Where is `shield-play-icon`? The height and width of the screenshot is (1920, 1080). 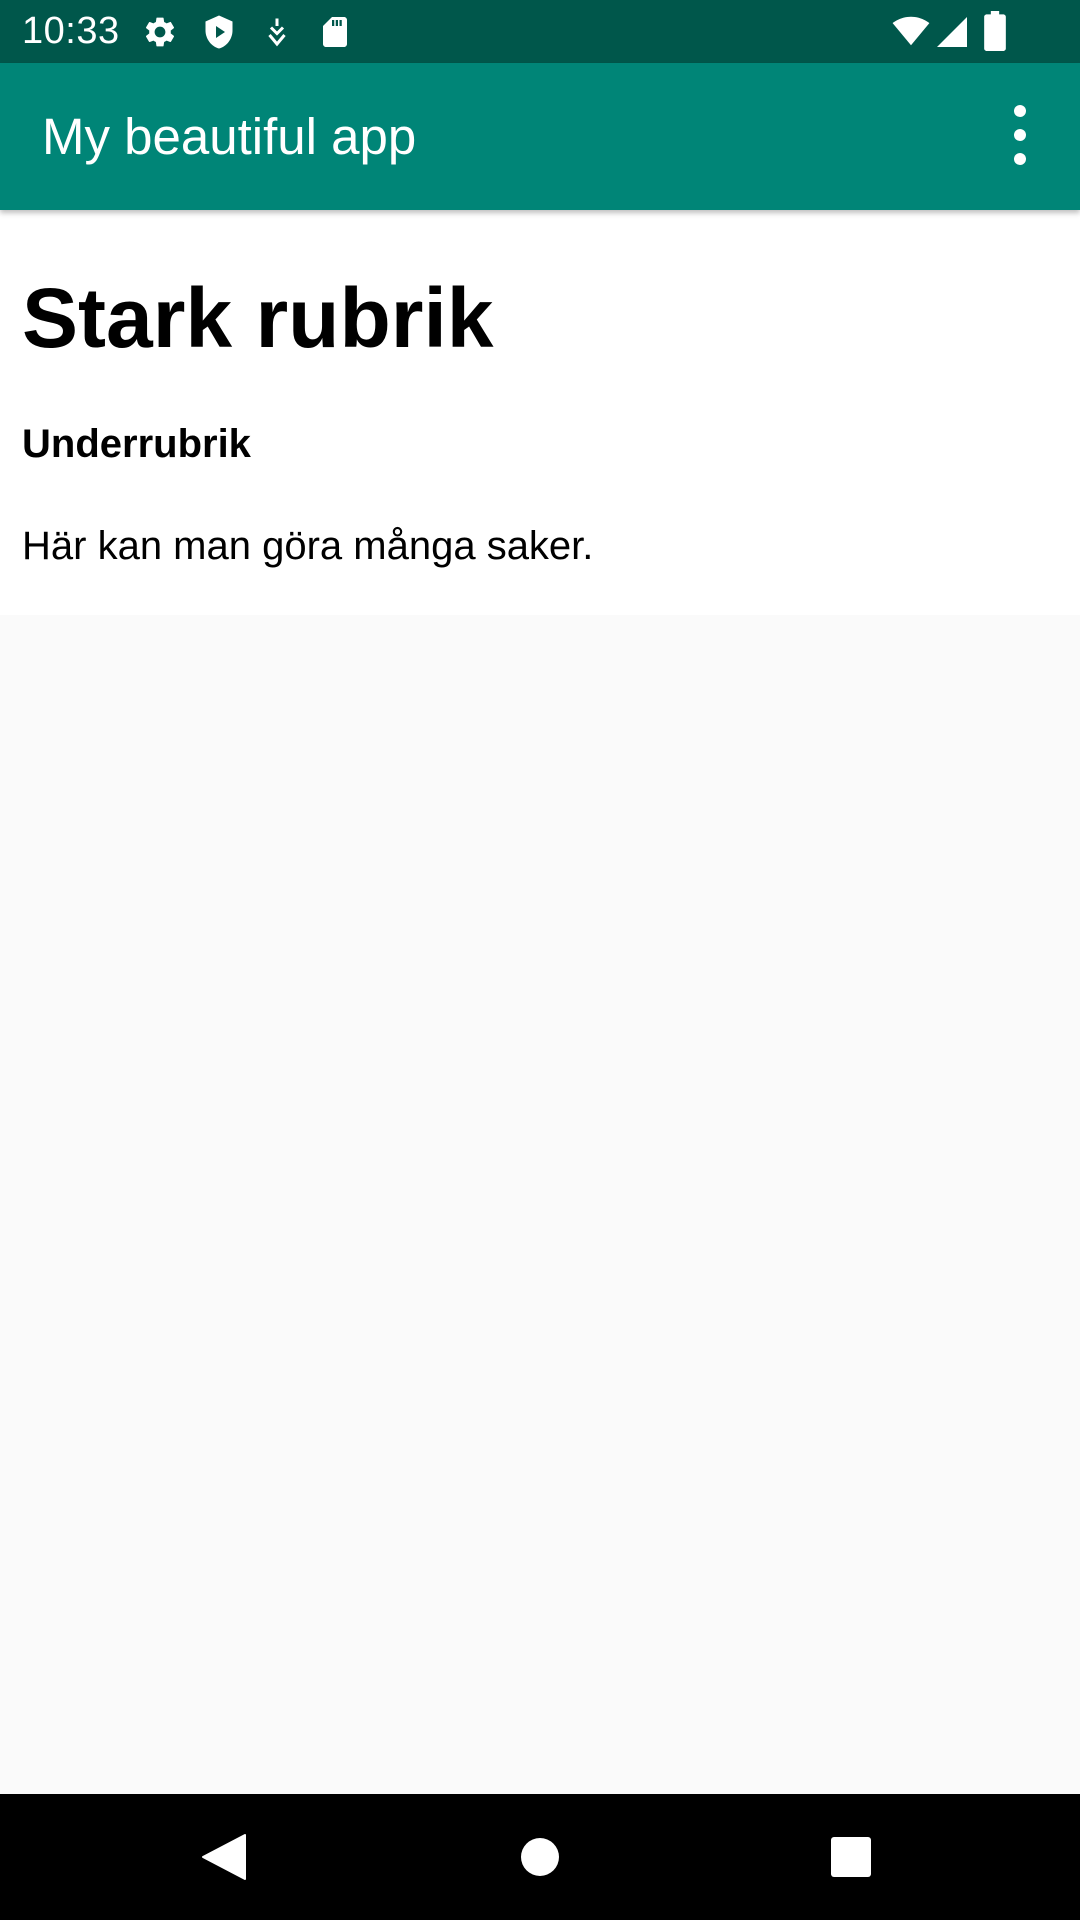 shield-play-icon is located at coordinates (219, 32).